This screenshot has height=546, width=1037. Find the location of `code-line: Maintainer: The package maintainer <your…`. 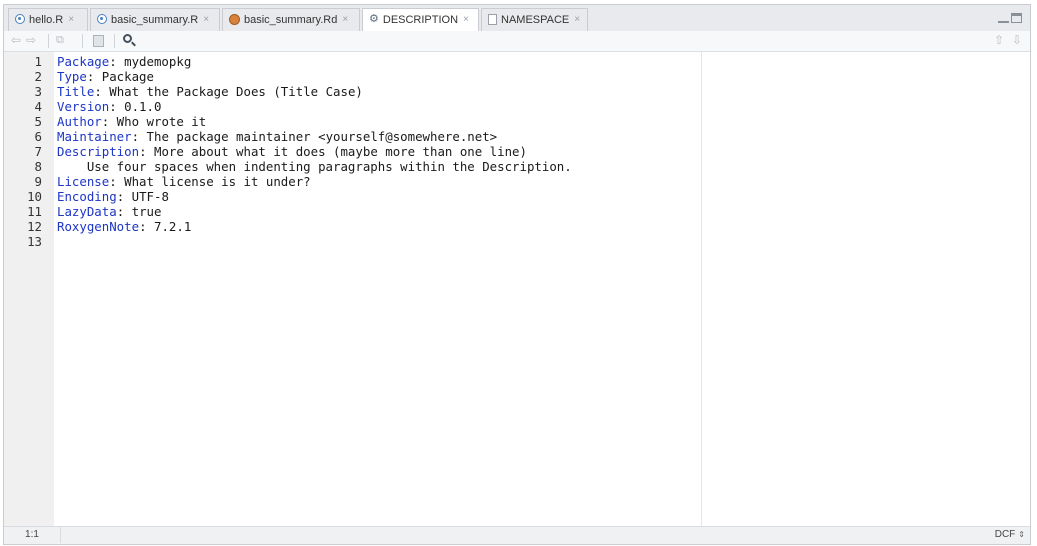

code-line: Maintainer: The package maintainer <your… is located at coordinates (277, 136).